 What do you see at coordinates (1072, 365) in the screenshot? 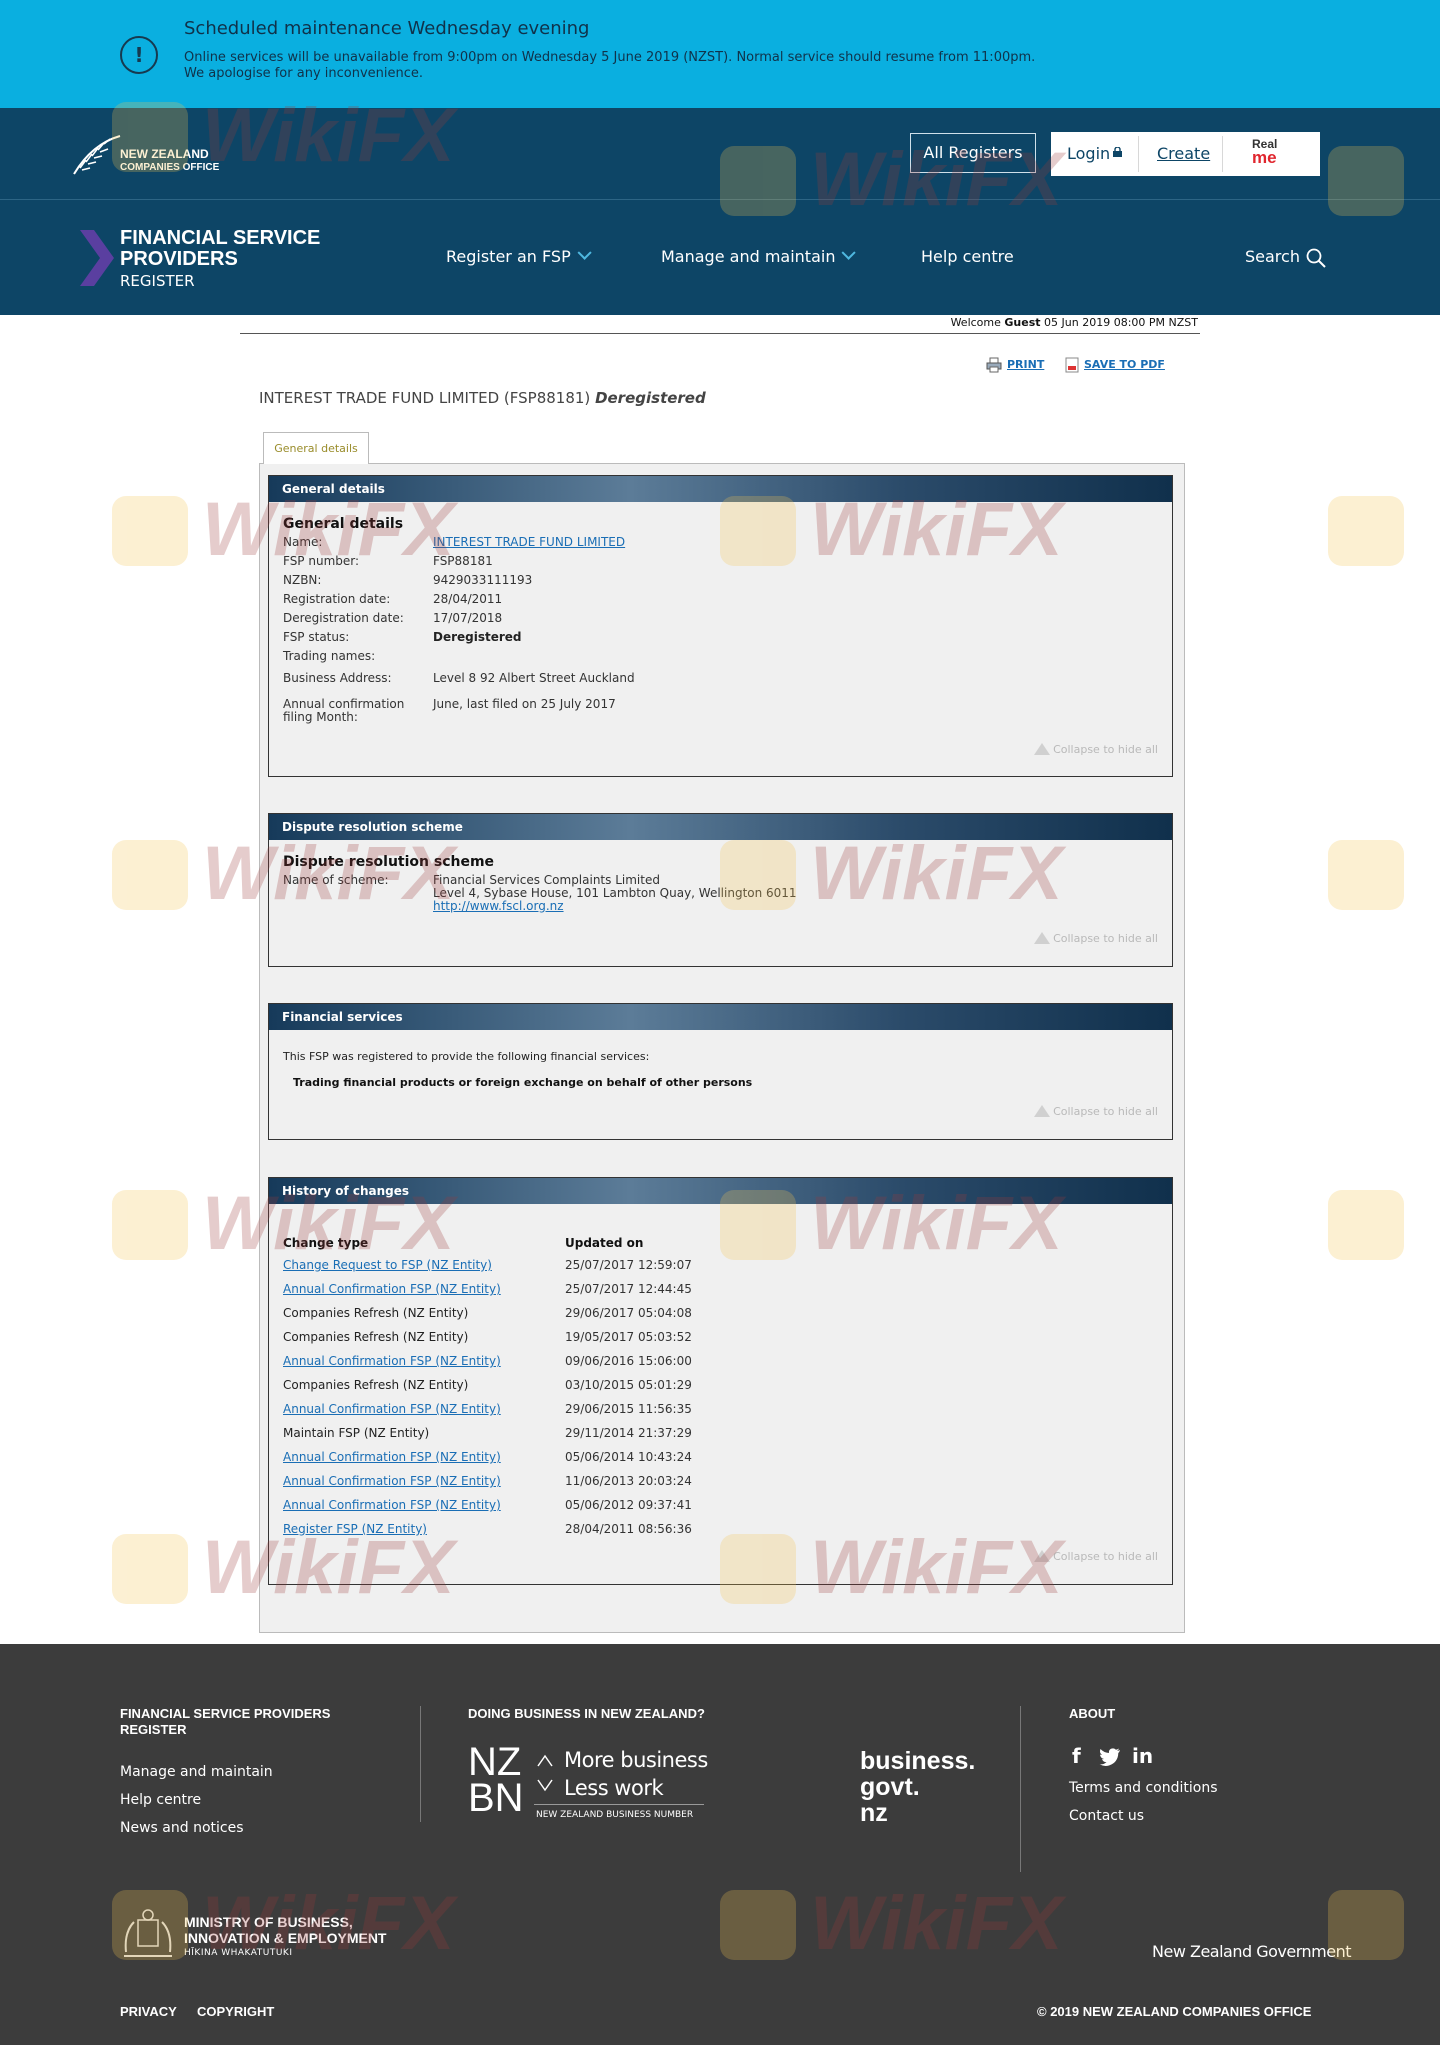
I see `pdf-icon` at bounding box center [1072, 365].